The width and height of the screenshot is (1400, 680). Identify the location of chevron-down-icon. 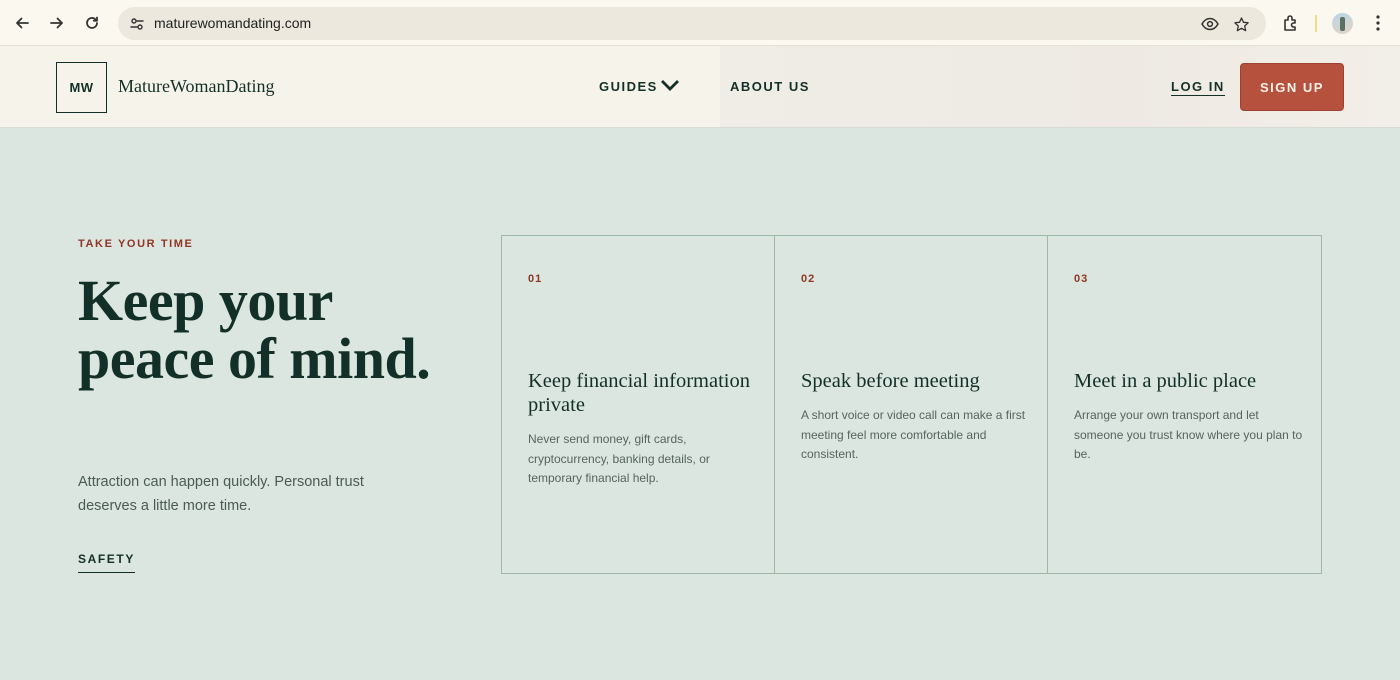
(670, 85).